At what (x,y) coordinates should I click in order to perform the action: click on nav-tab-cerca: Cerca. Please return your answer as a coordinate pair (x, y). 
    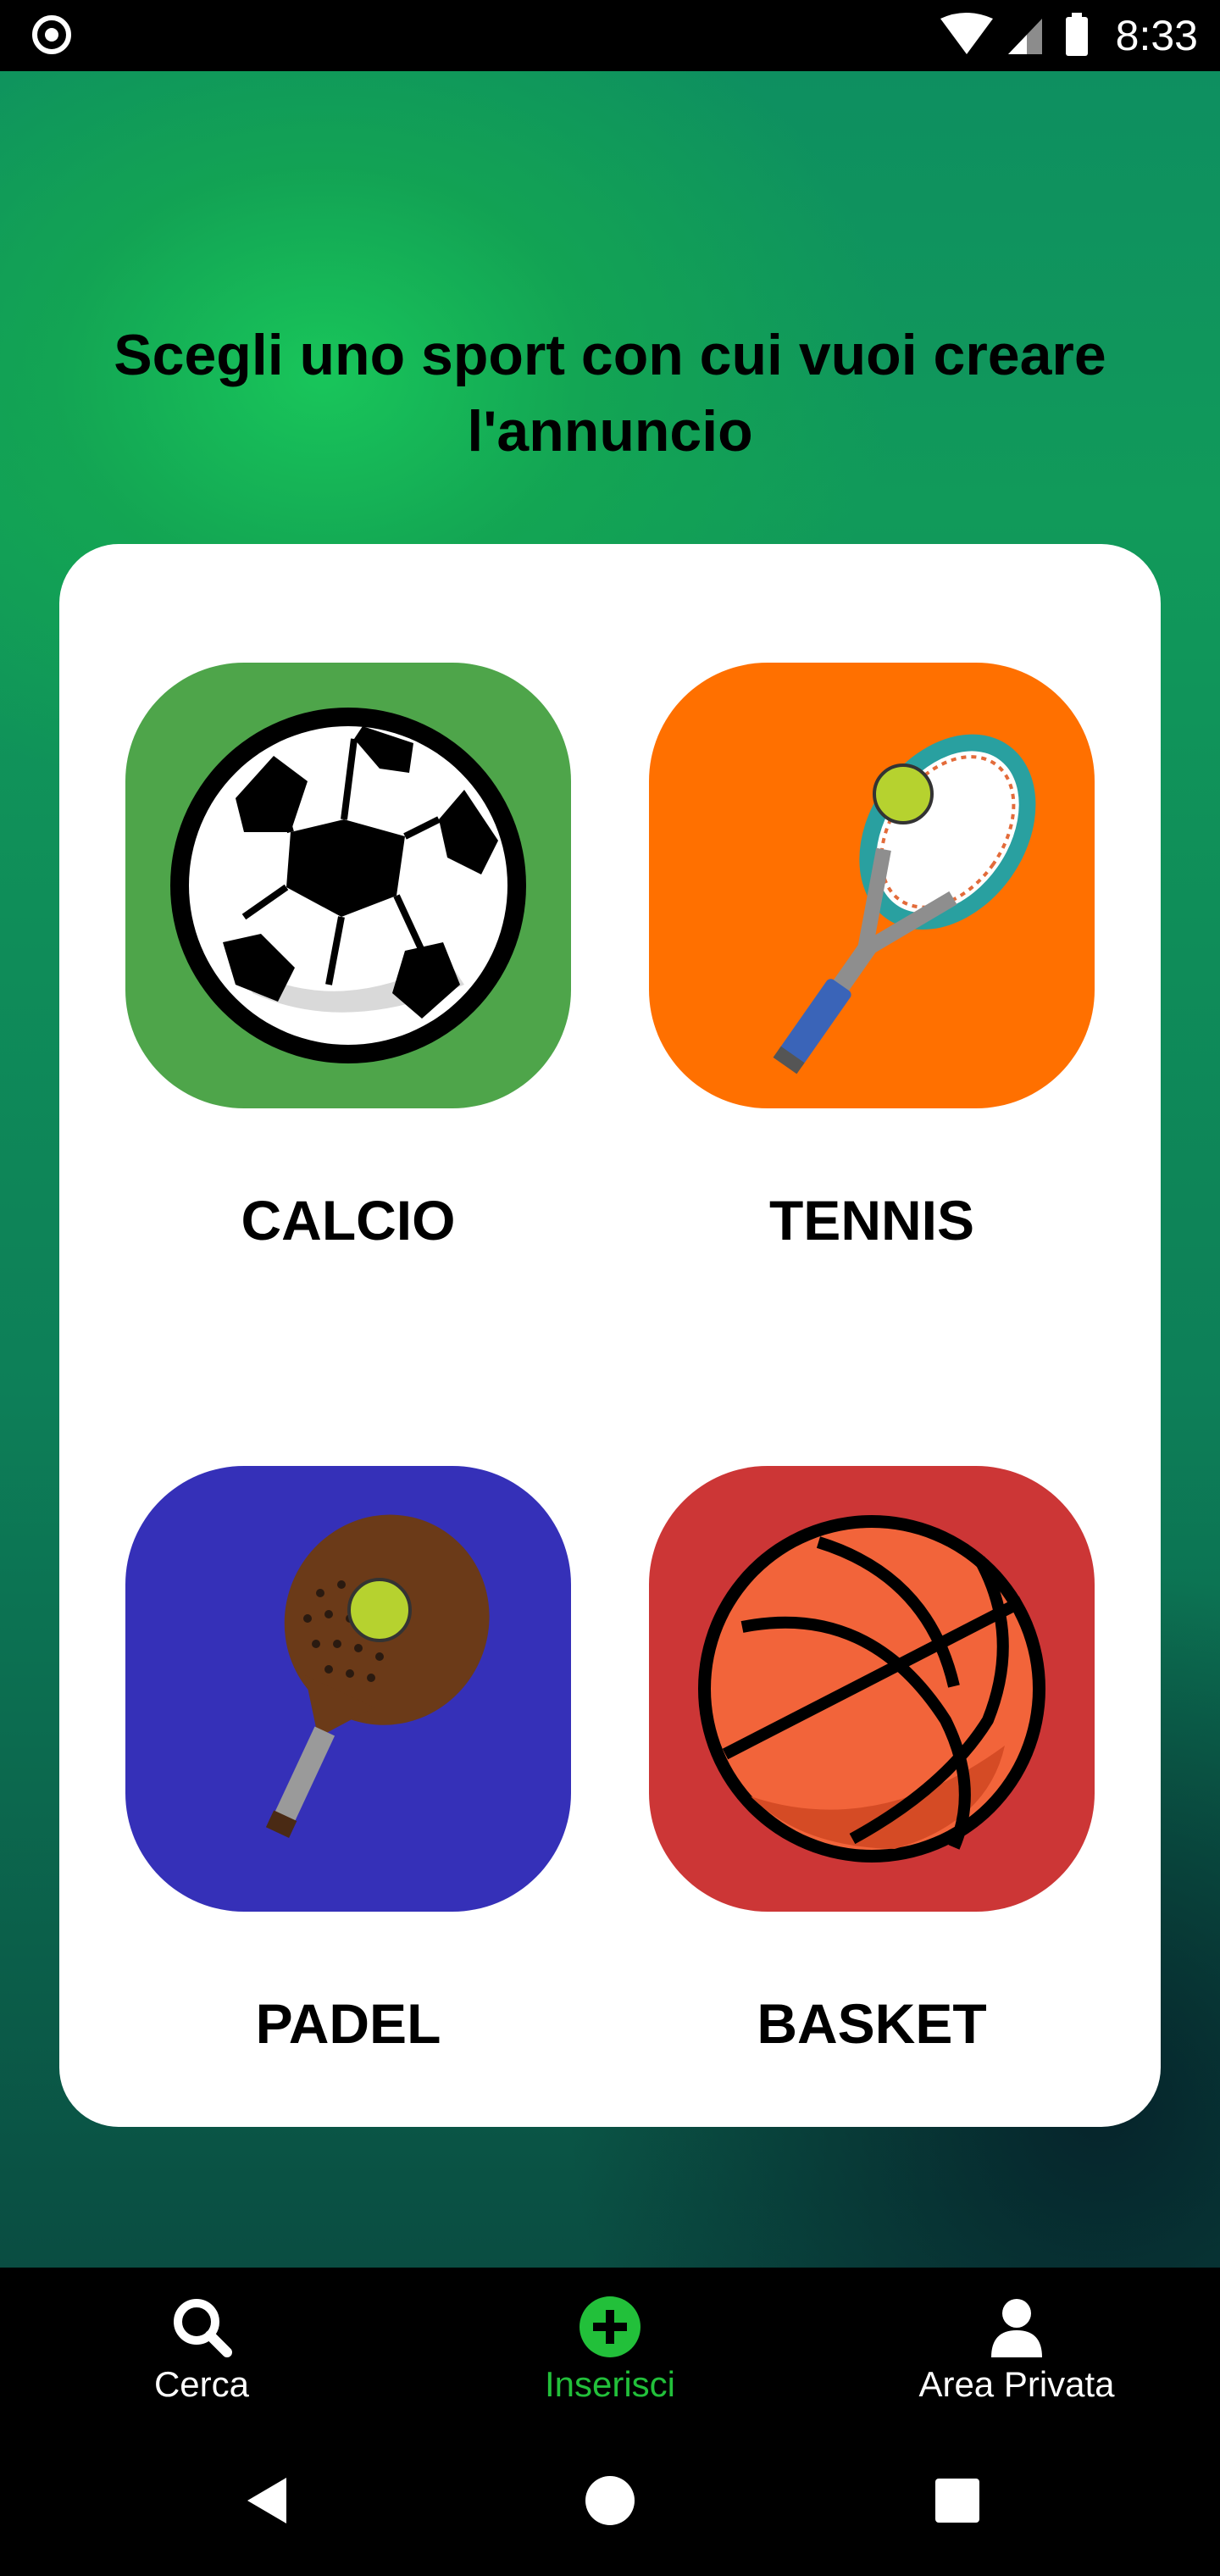
    Looking at the image, I should click on (201, 2349).